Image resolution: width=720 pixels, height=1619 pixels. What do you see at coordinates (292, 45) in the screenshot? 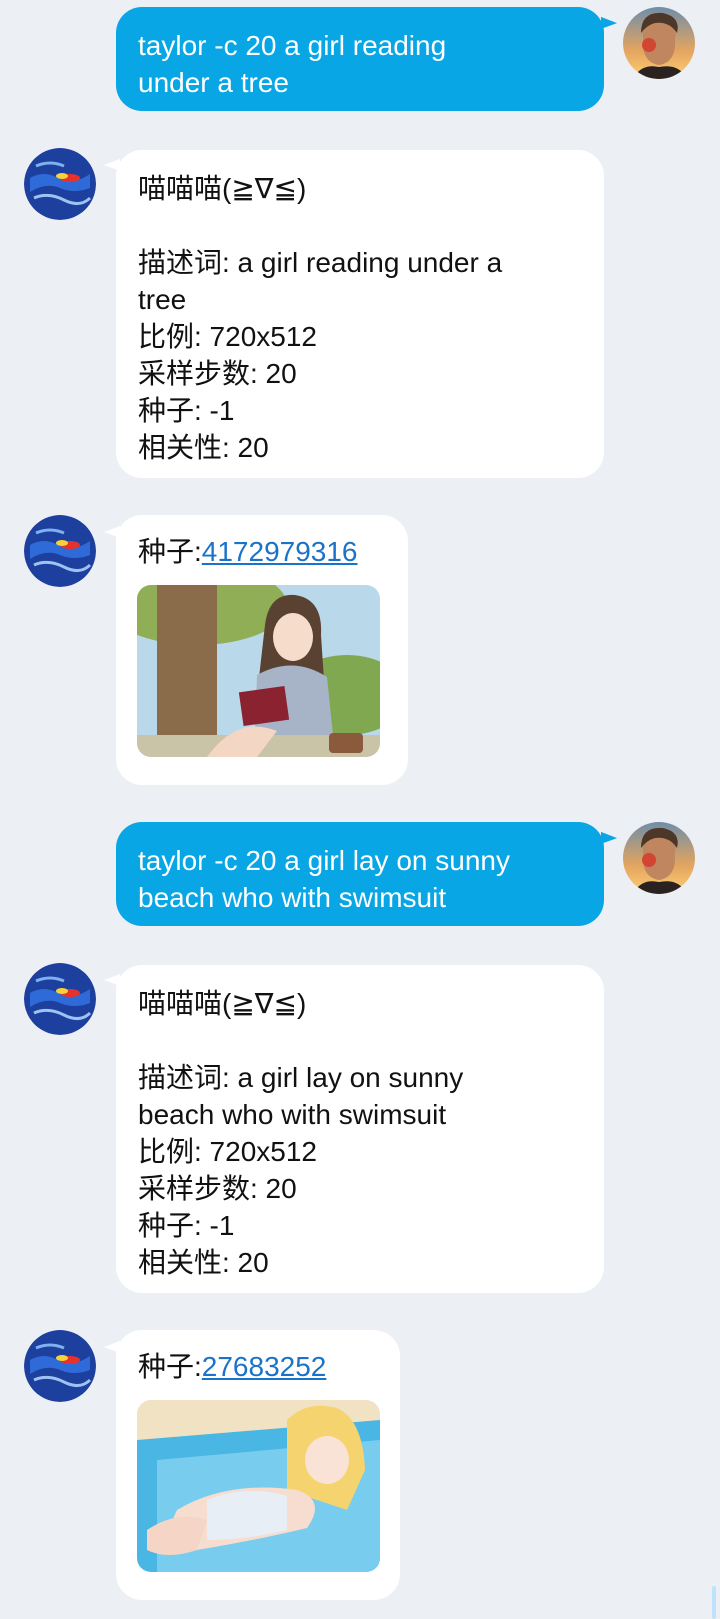
I see `message-line: taylor -c 20 a girl reading` at bounding box center [292, 45].